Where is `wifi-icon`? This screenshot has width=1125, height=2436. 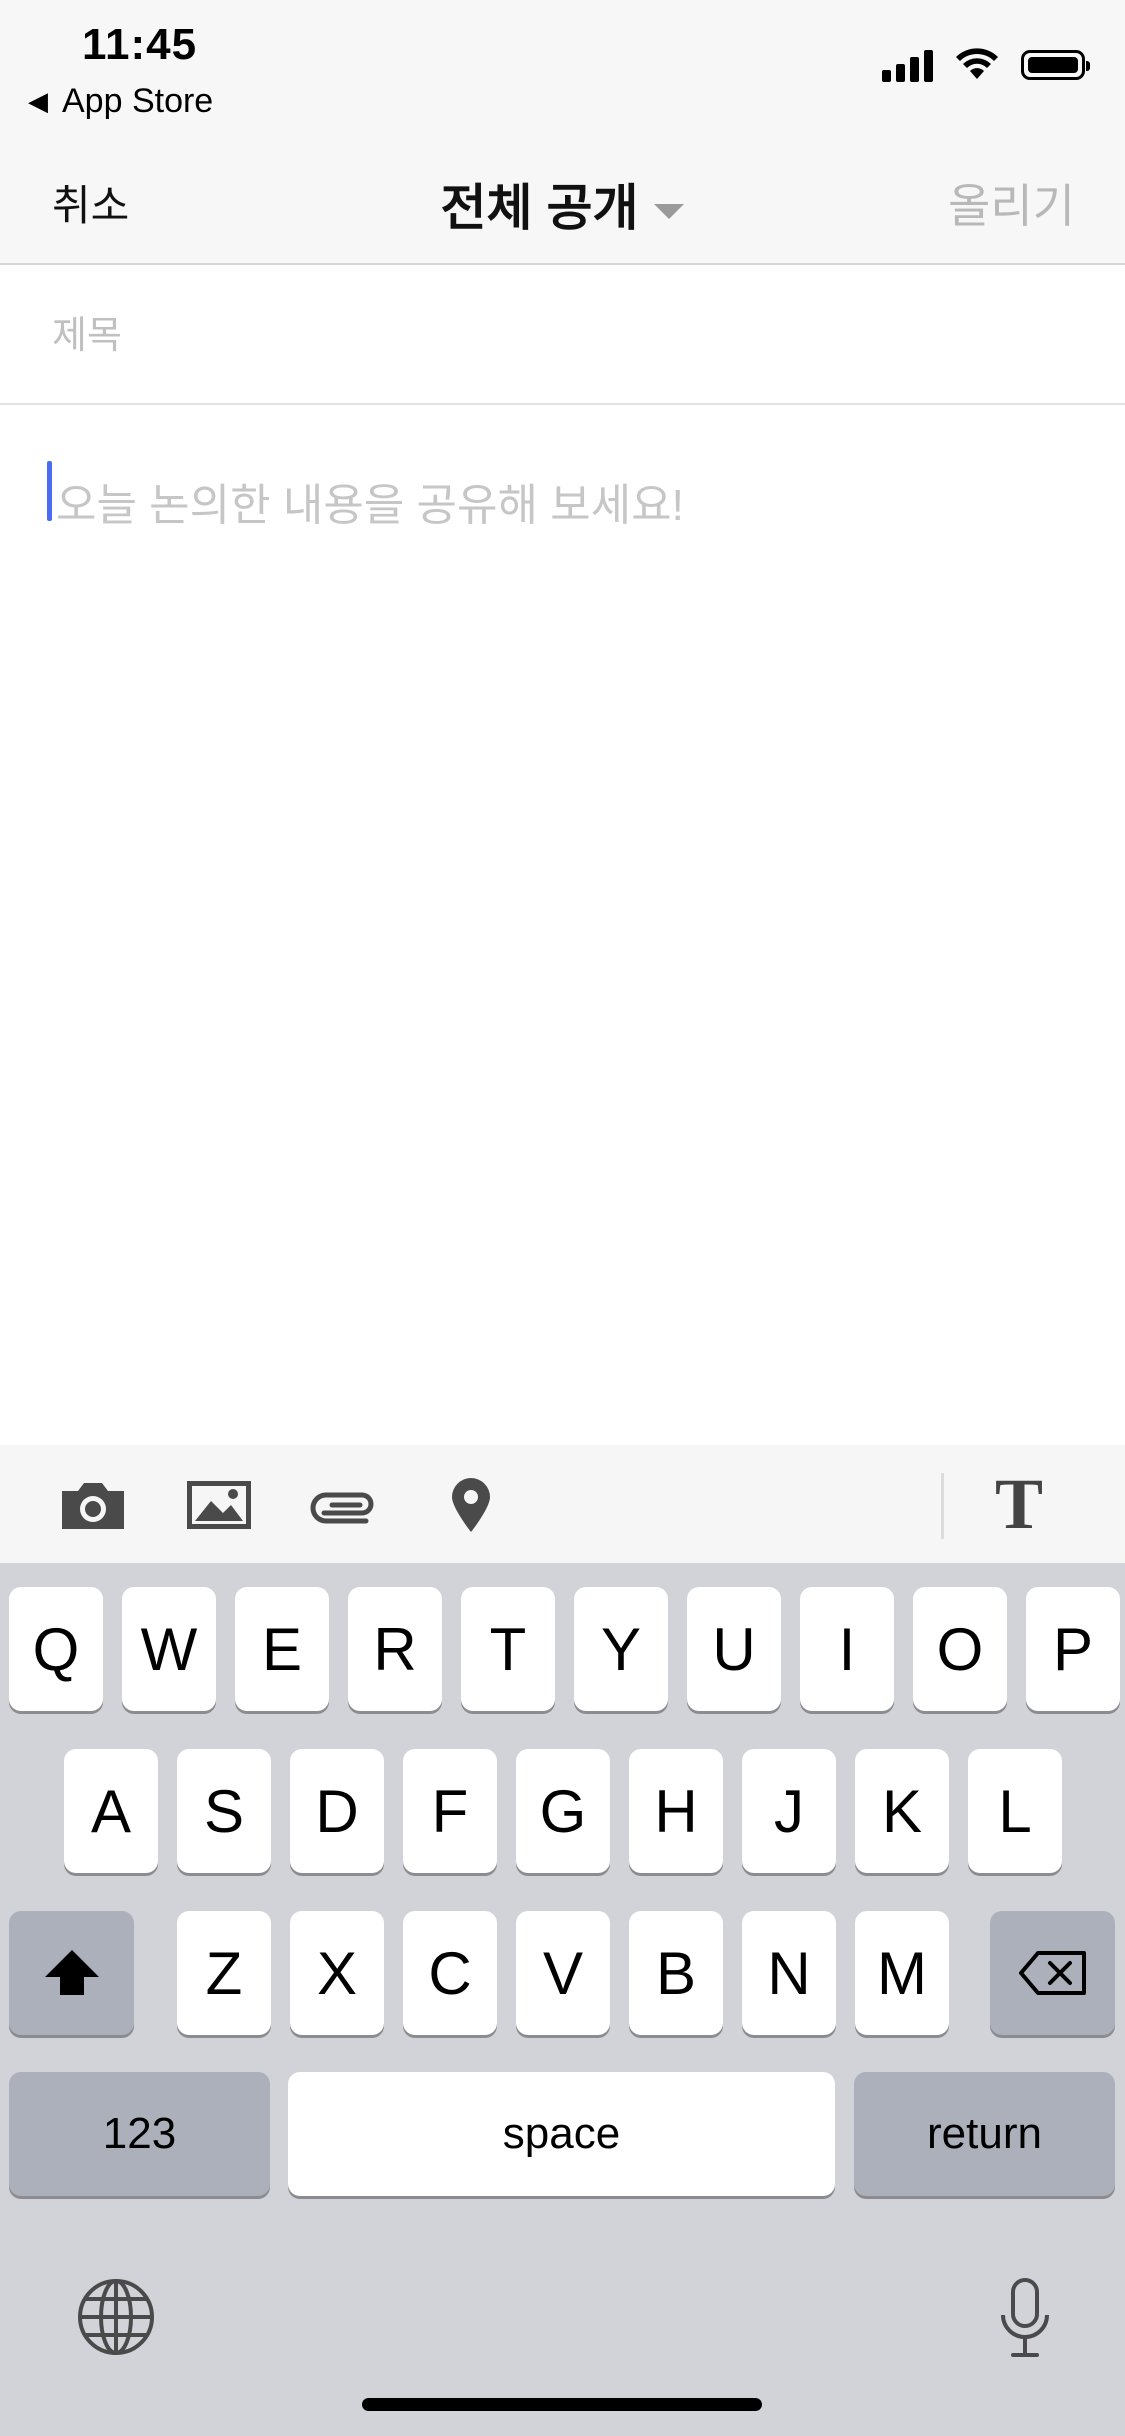
wifi-icon is located at coordinates (977, 63).